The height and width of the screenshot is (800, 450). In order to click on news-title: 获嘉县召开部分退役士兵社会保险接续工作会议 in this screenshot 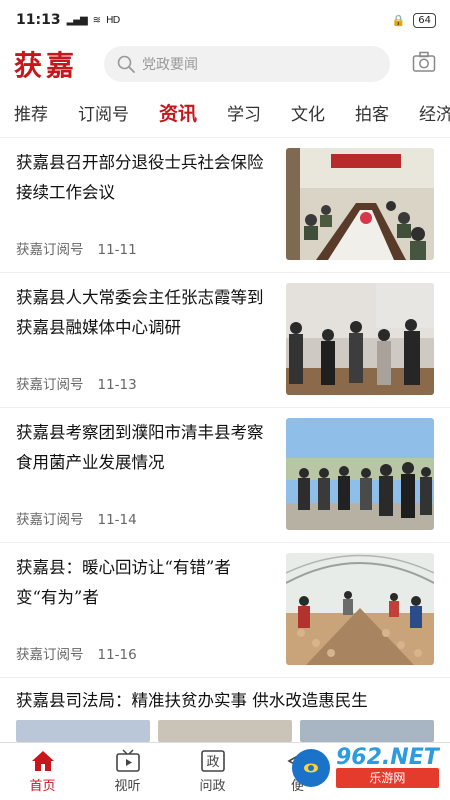, I will do `click(140, 177)`.